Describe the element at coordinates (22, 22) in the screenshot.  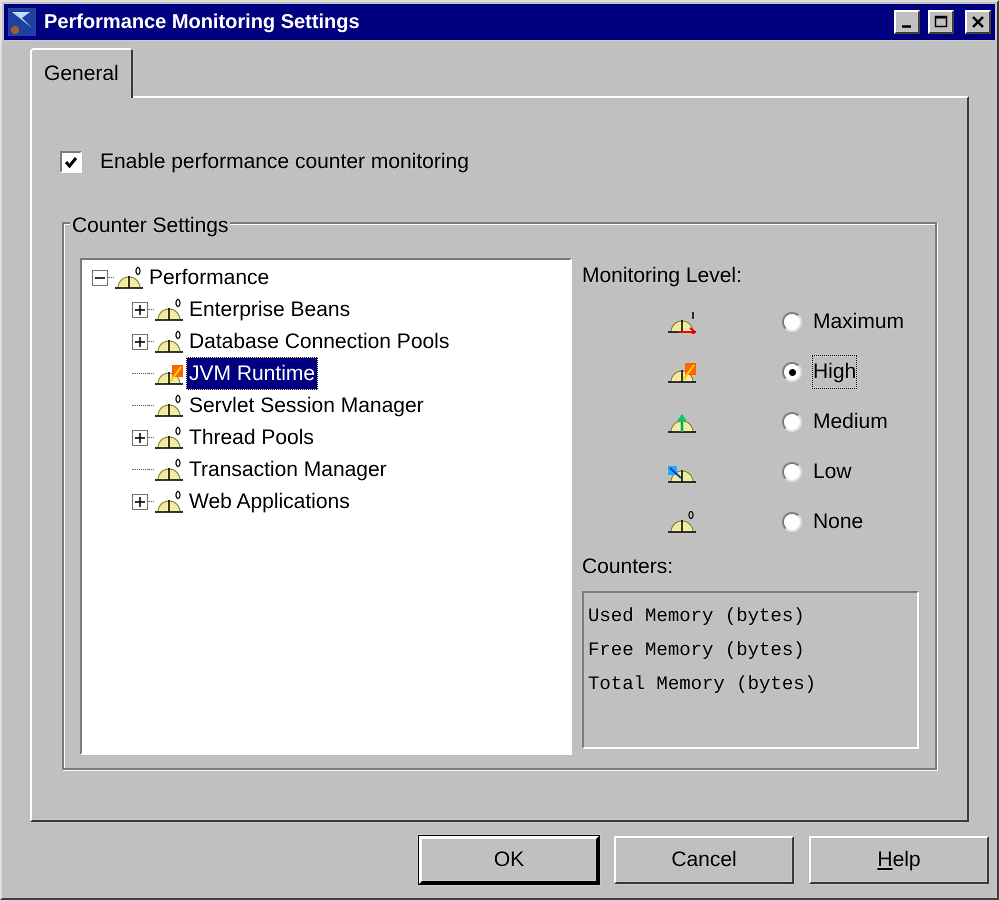
I see `app-icon` at that location.